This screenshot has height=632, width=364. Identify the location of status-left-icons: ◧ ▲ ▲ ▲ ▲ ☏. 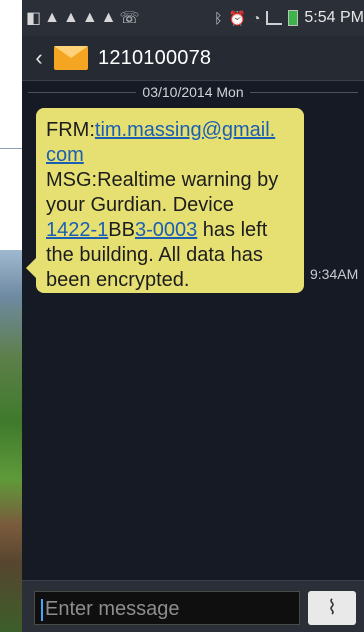
(81, 18).